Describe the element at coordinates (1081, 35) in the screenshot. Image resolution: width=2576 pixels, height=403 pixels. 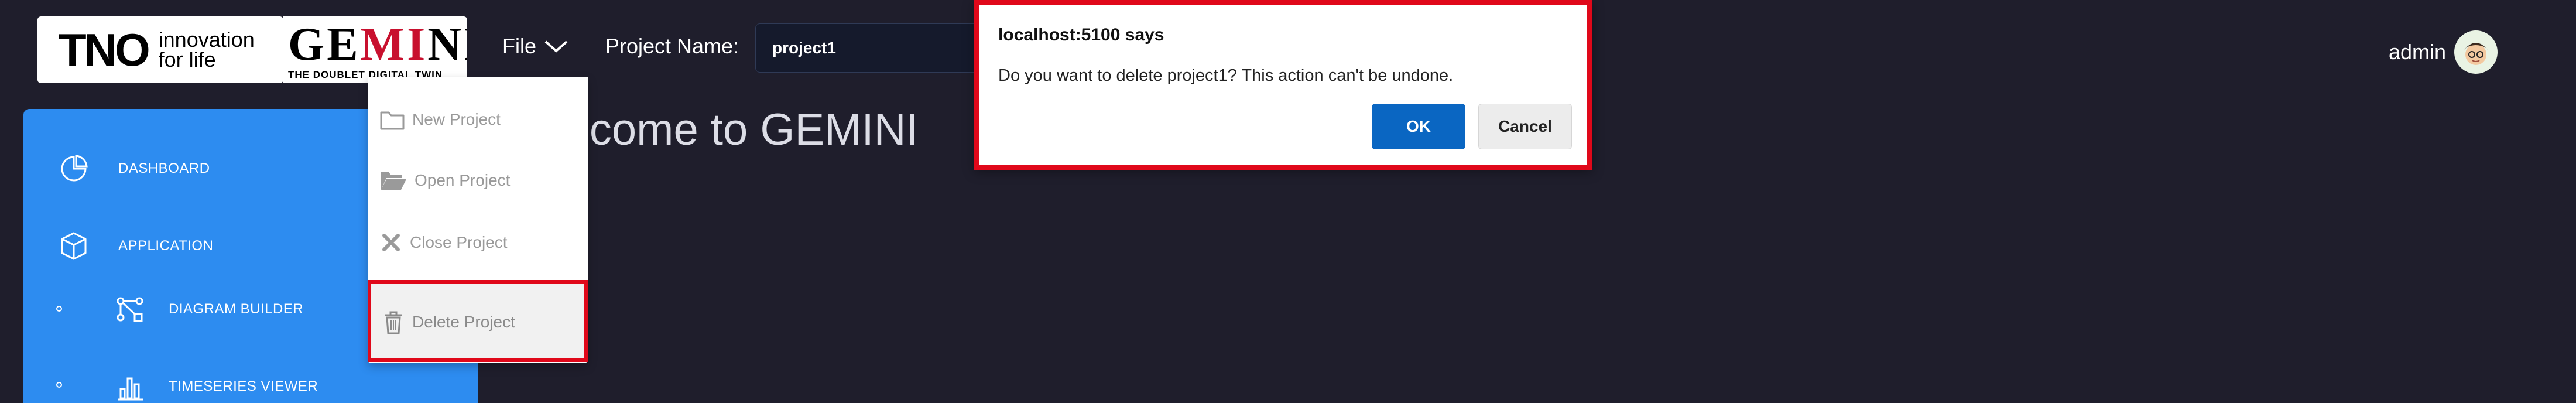
I see `dialog-title: localhost:5100 says` at that location.